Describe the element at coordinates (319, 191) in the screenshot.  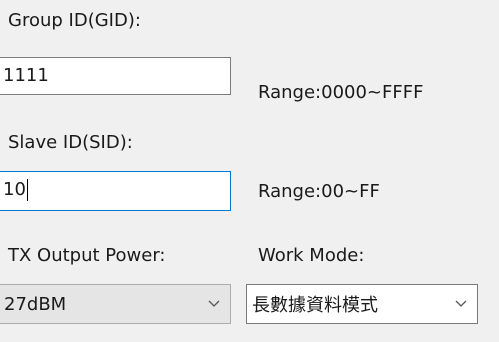
I see `slave-id-range-label: Range:00~FF` at that location.